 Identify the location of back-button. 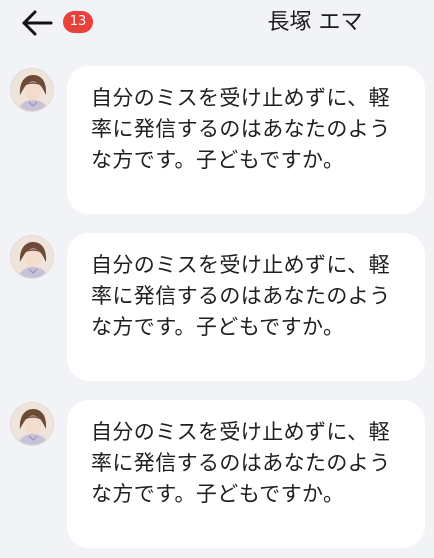
(37, 23).